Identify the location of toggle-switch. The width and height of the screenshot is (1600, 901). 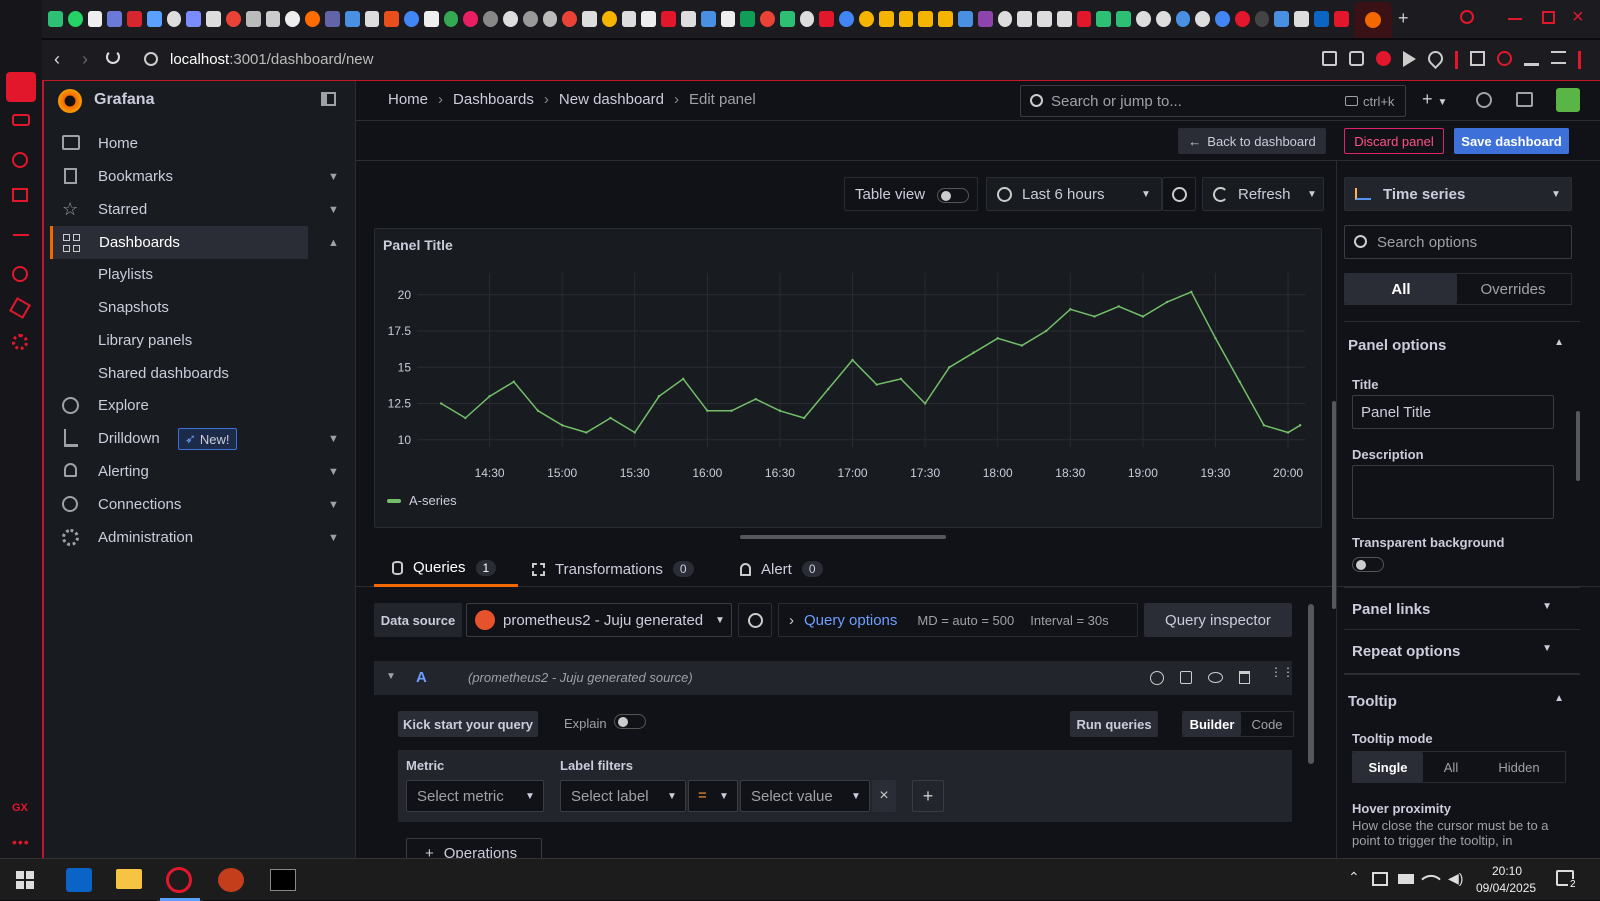
(953, 195).